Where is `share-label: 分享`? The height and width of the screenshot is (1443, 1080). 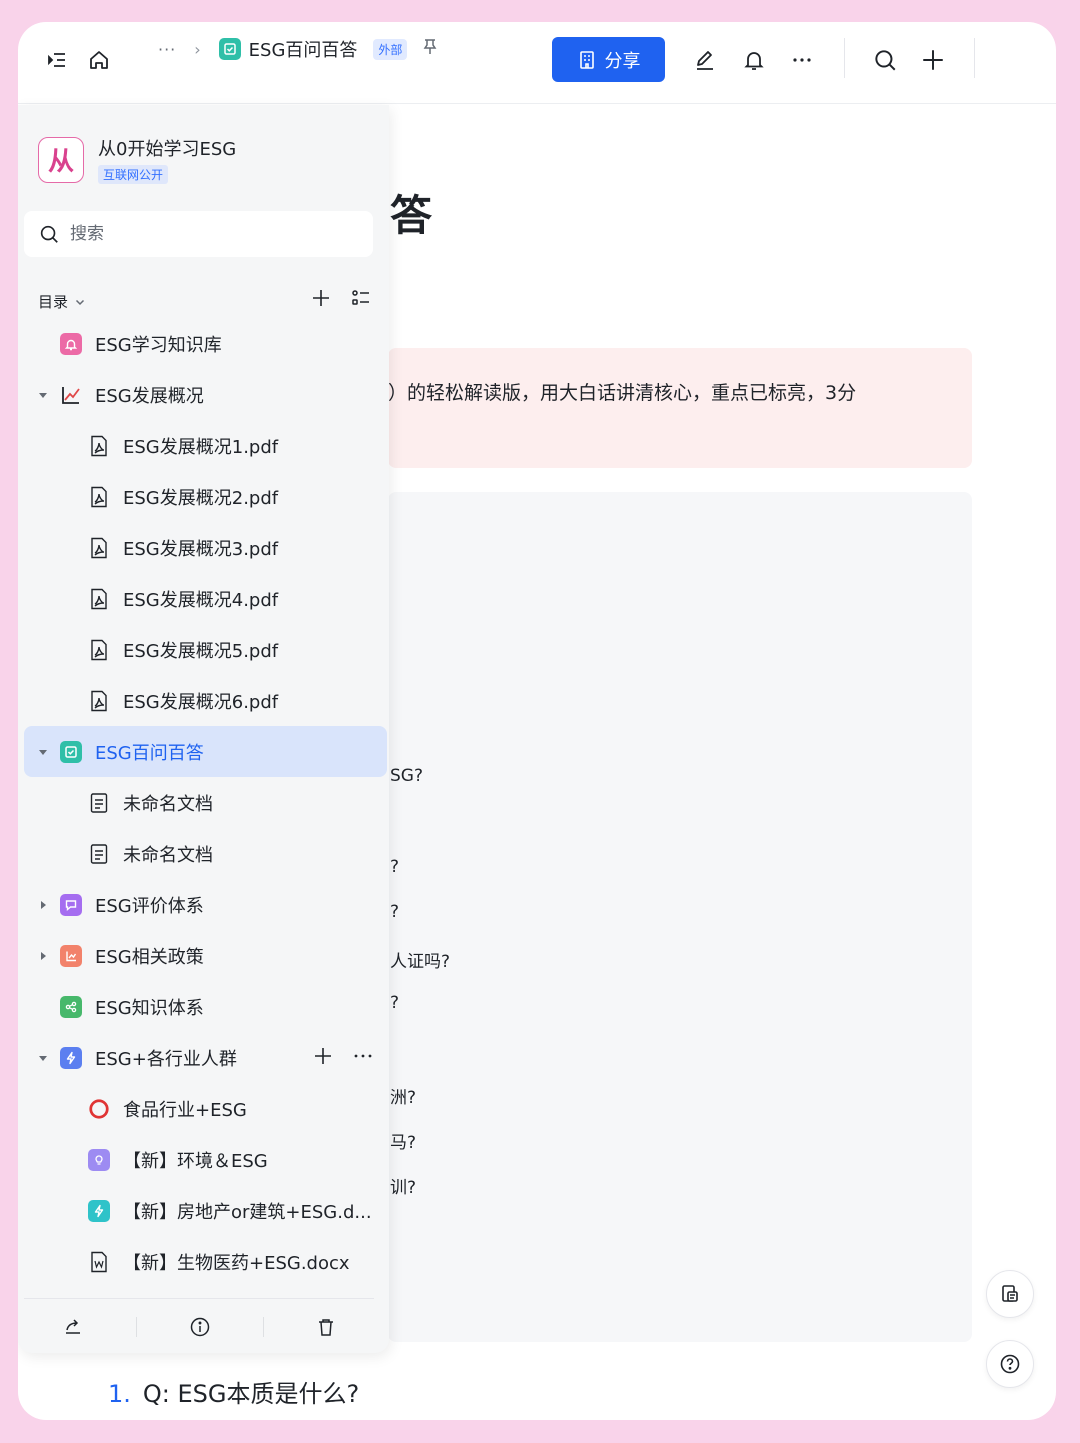 share-label: 分享 is located at coordinates (622, 61).